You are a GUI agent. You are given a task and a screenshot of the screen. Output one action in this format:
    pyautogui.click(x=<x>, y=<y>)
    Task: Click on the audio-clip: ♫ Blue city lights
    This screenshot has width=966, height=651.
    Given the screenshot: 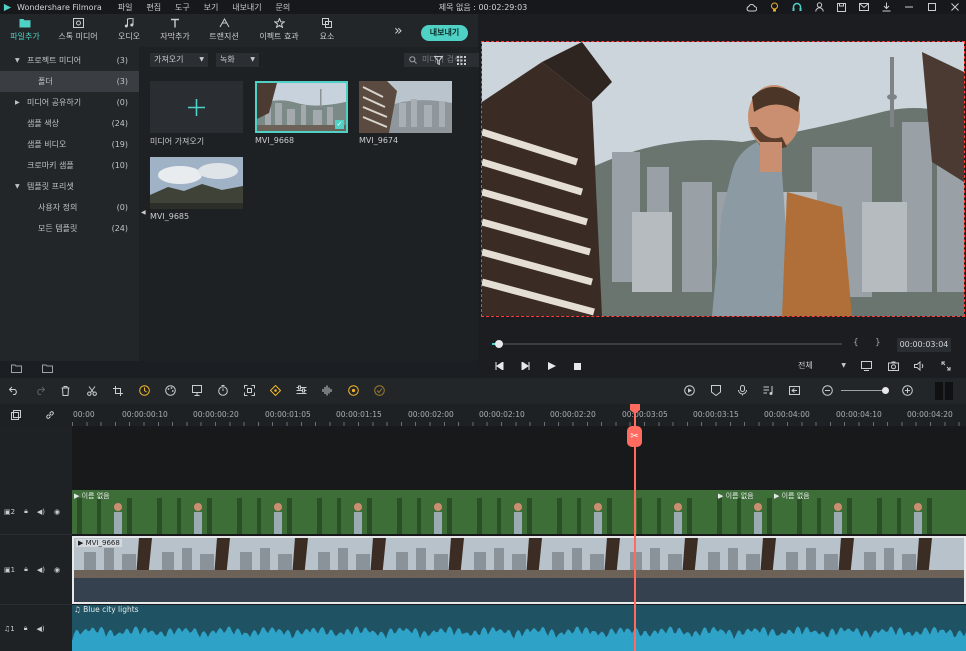 What is the action you would take?
    pyautogui.click(x=519, y=628)
    